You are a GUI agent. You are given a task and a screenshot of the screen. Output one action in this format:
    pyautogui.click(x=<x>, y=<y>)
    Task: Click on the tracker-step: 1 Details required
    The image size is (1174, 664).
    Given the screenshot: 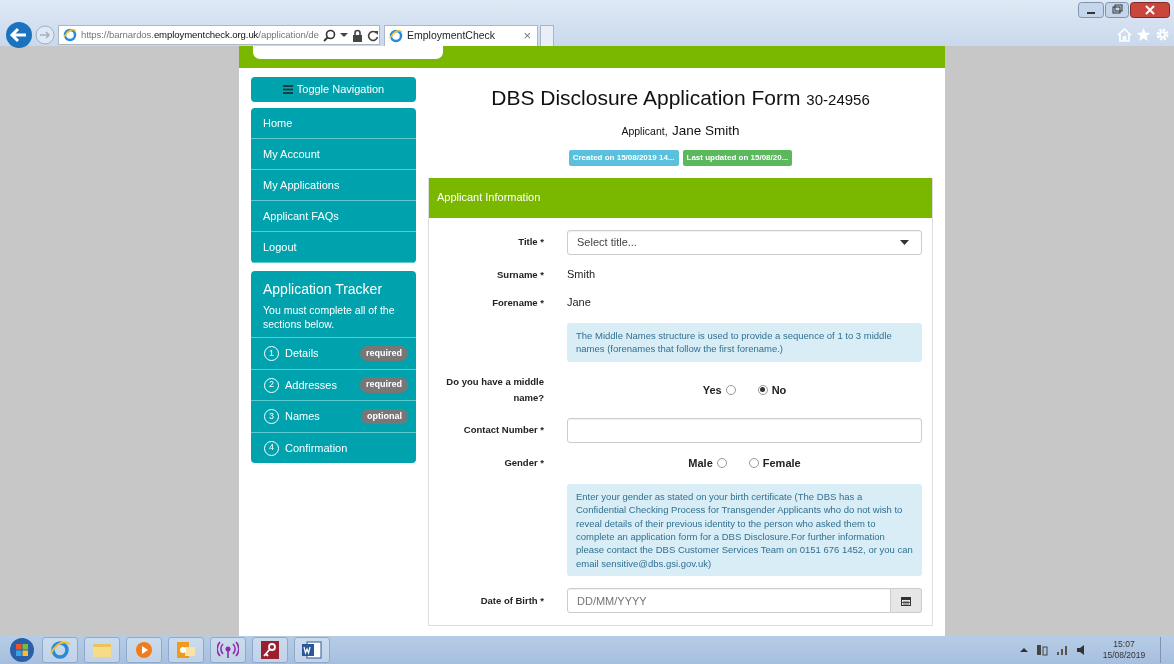 What is the action you would take?
    pyautogui.click(x=333, y=353)
    